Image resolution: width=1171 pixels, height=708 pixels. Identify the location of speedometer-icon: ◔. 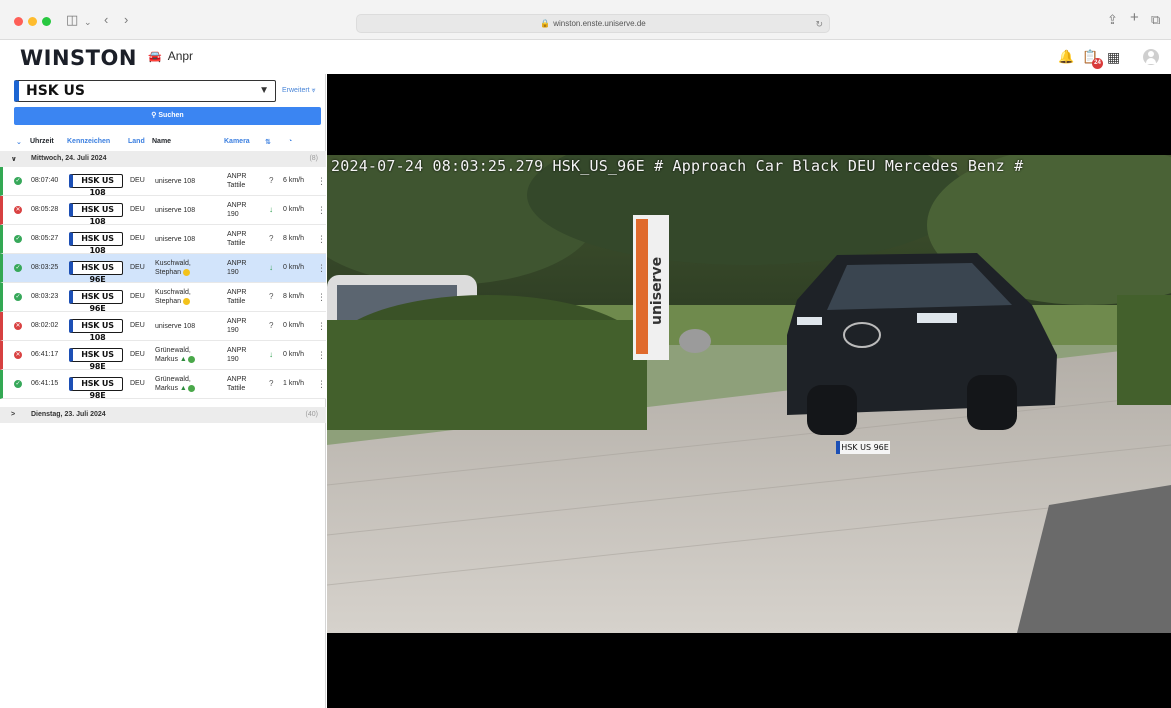
(290, 141).